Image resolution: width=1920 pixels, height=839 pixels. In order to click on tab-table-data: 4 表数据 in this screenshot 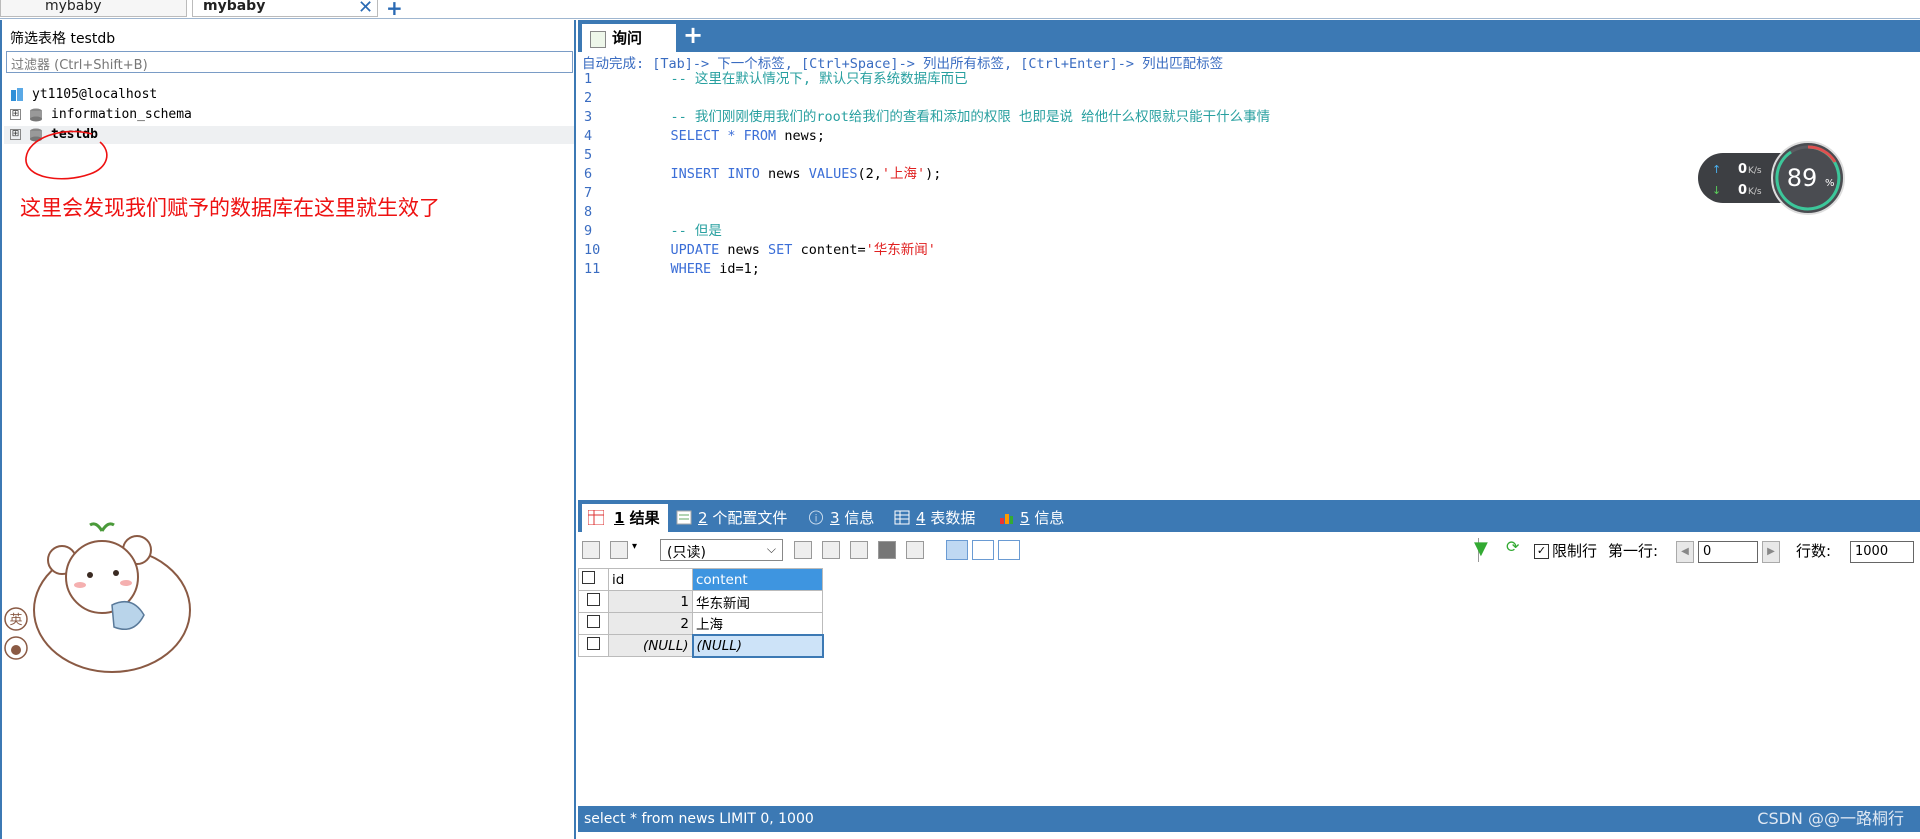, I will do `click(932, 518)`.